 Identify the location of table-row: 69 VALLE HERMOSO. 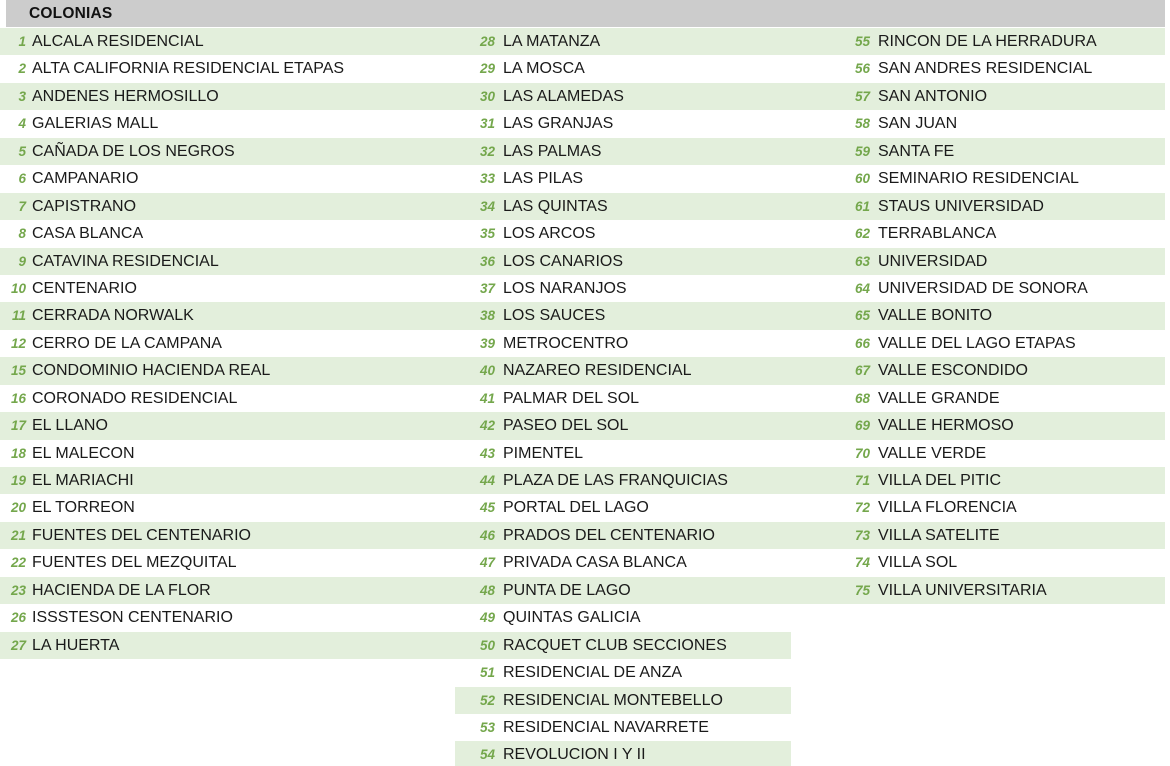
(997, 426).